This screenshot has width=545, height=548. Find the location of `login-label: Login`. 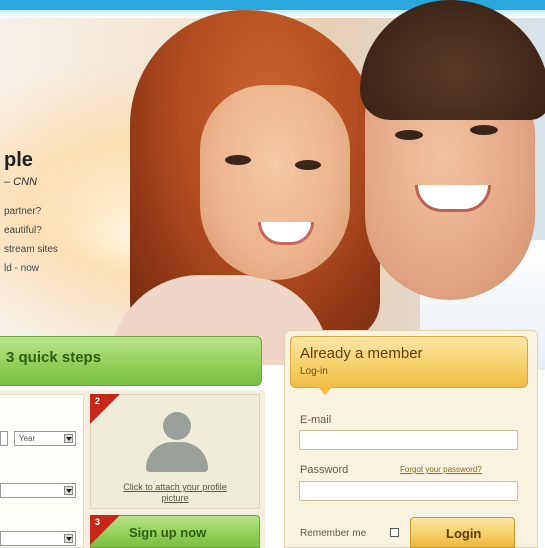

login-label: Login is located at coordinates (464, 533).